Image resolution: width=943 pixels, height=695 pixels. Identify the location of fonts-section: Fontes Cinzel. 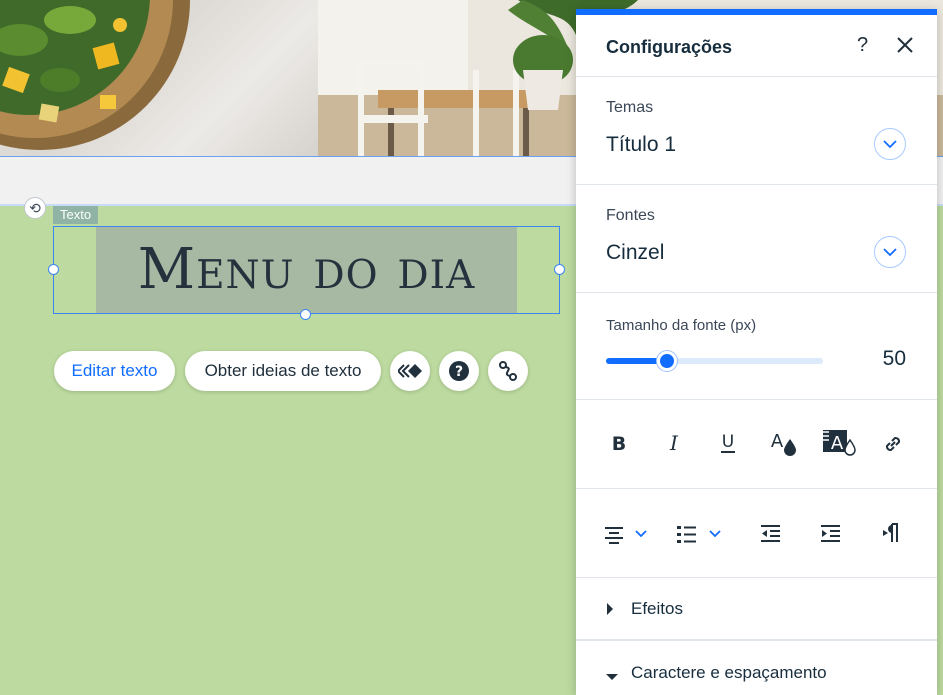
(756, 239).